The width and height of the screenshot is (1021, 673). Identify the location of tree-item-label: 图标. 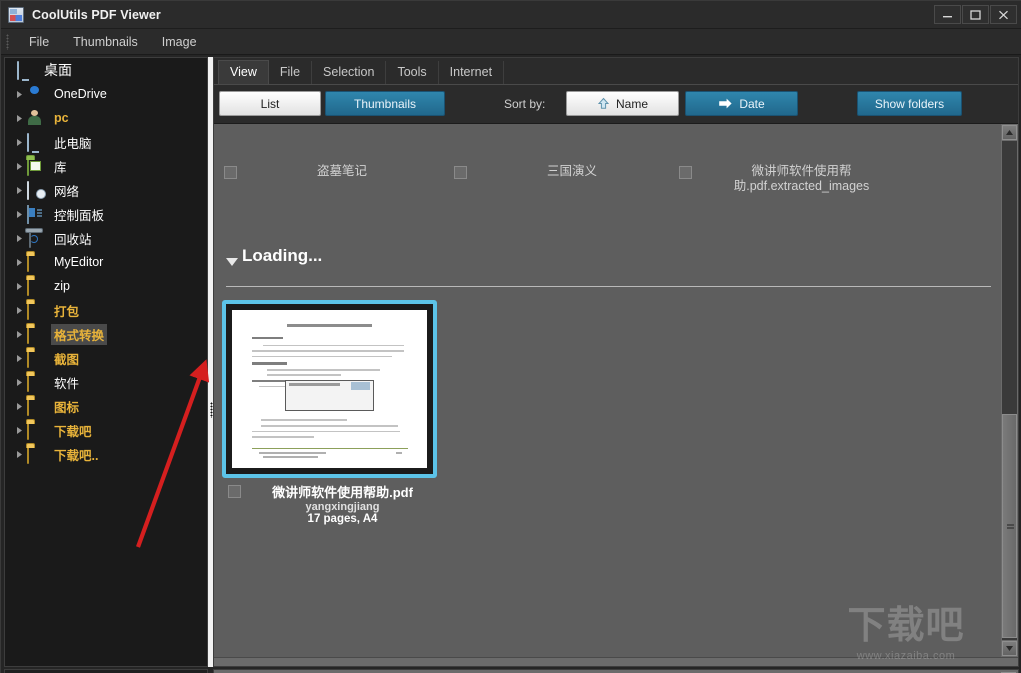
(67, 407).